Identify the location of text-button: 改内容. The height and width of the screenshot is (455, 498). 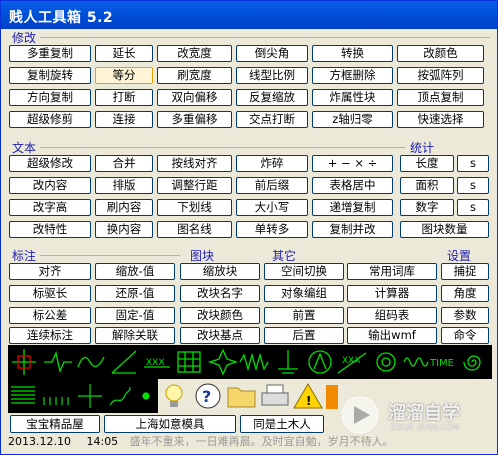
(50, 185).